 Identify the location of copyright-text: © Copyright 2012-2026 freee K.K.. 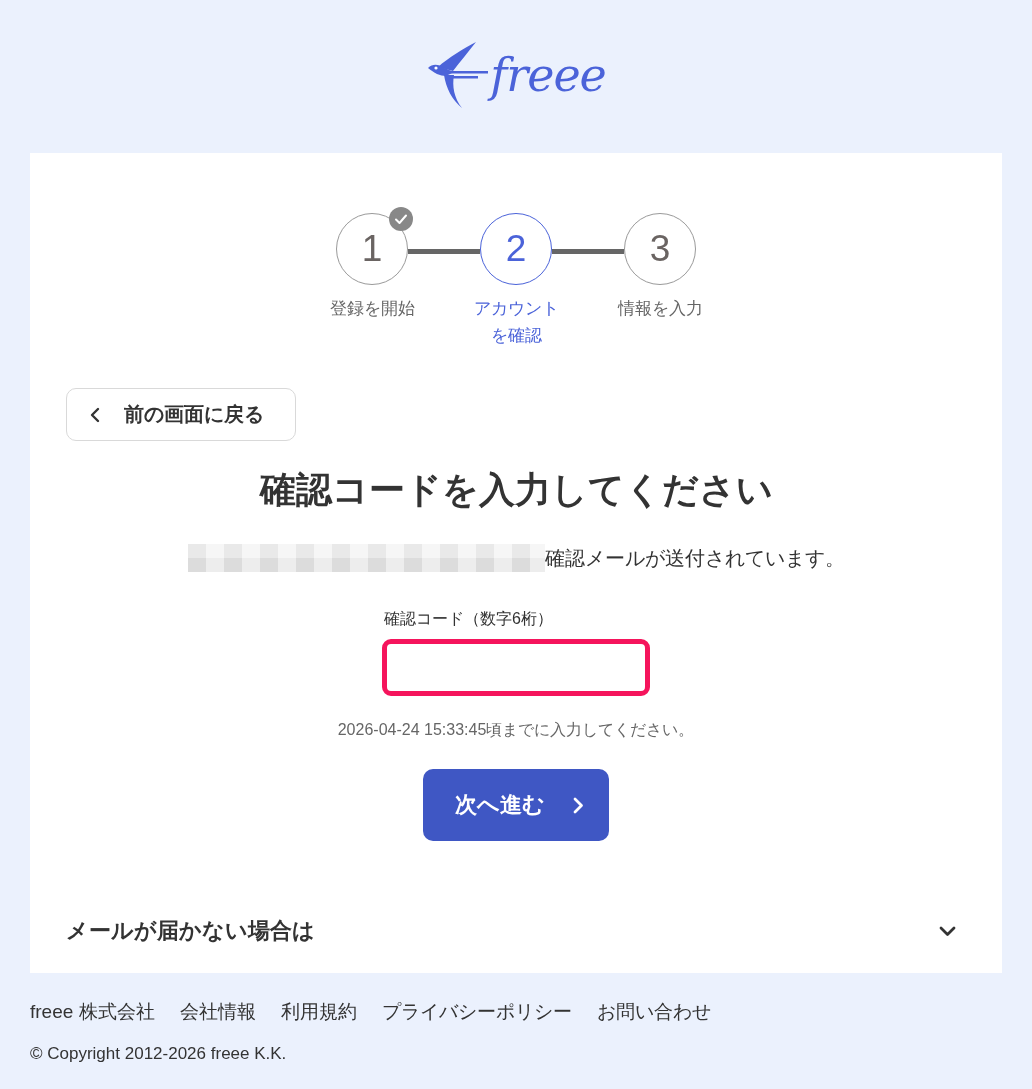
(158, 1054).